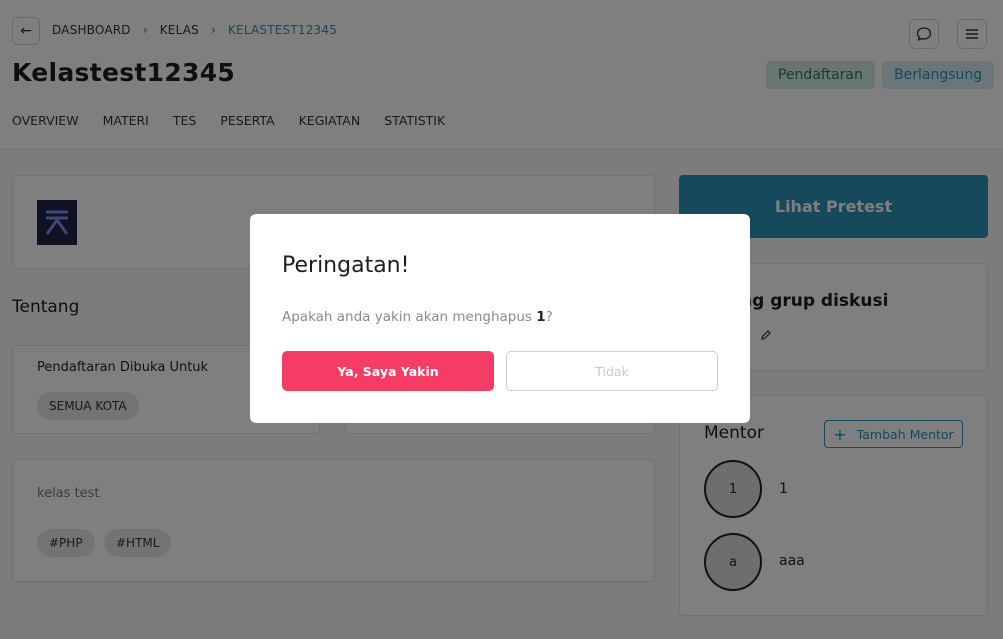 Image resolution: width=1003 pixels, height=639 pixels. What do you see at coordinates (388, 371) in the screenshot?
I see `confirm-button: Ya, Saya Yakin` at bounding box center [388, 371].